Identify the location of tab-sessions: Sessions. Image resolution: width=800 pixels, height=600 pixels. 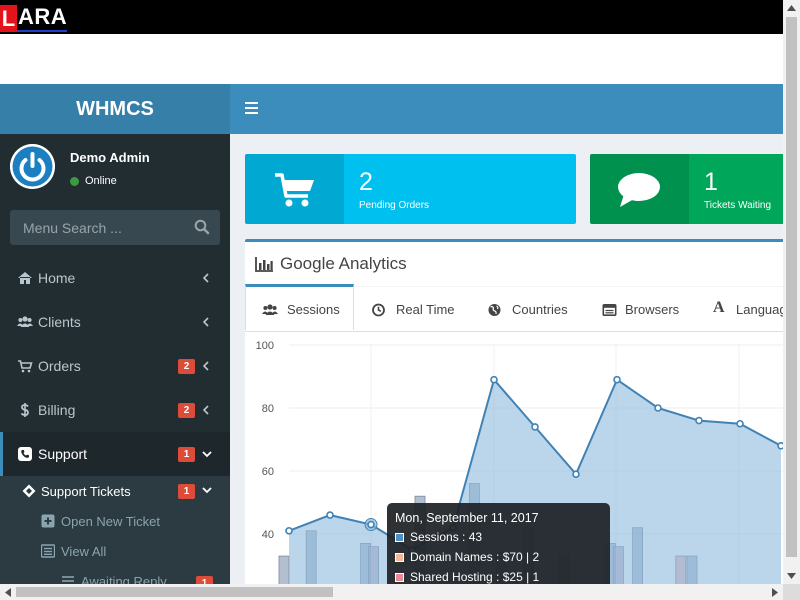
(299, 307).